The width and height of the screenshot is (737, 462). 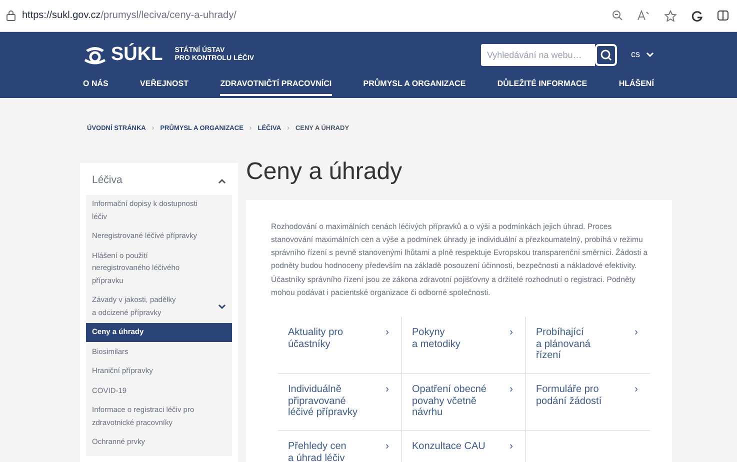 What do you see at coordinates (449, 401) in the screenshot?
I see `link: Opatření obecné povahy včetně návrhu` at bounding box center [449, 401].